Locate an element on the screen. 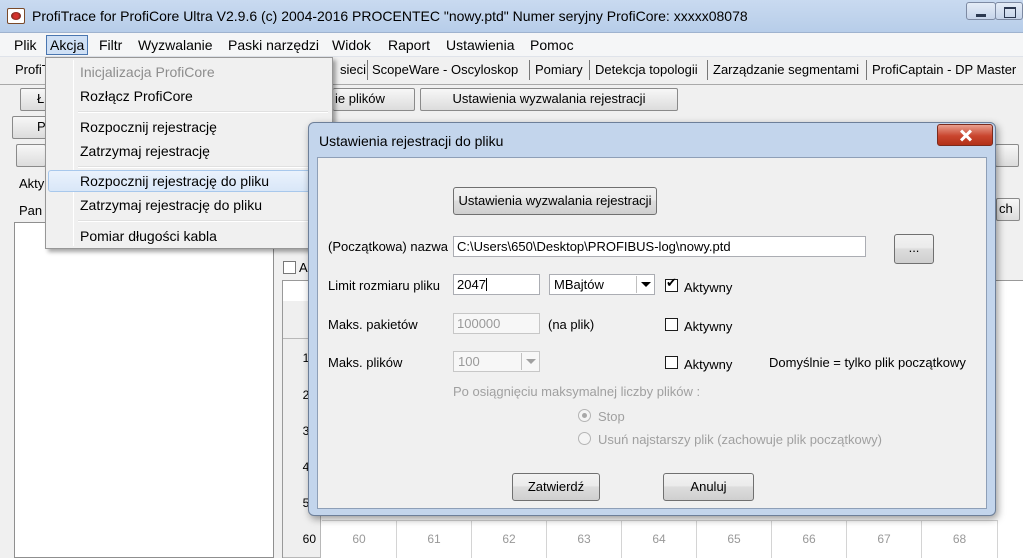 This screenshot has width=1023, height=558. tab-detekcja-topologii: Detekcja topologii is located at coordinates (646, 69).